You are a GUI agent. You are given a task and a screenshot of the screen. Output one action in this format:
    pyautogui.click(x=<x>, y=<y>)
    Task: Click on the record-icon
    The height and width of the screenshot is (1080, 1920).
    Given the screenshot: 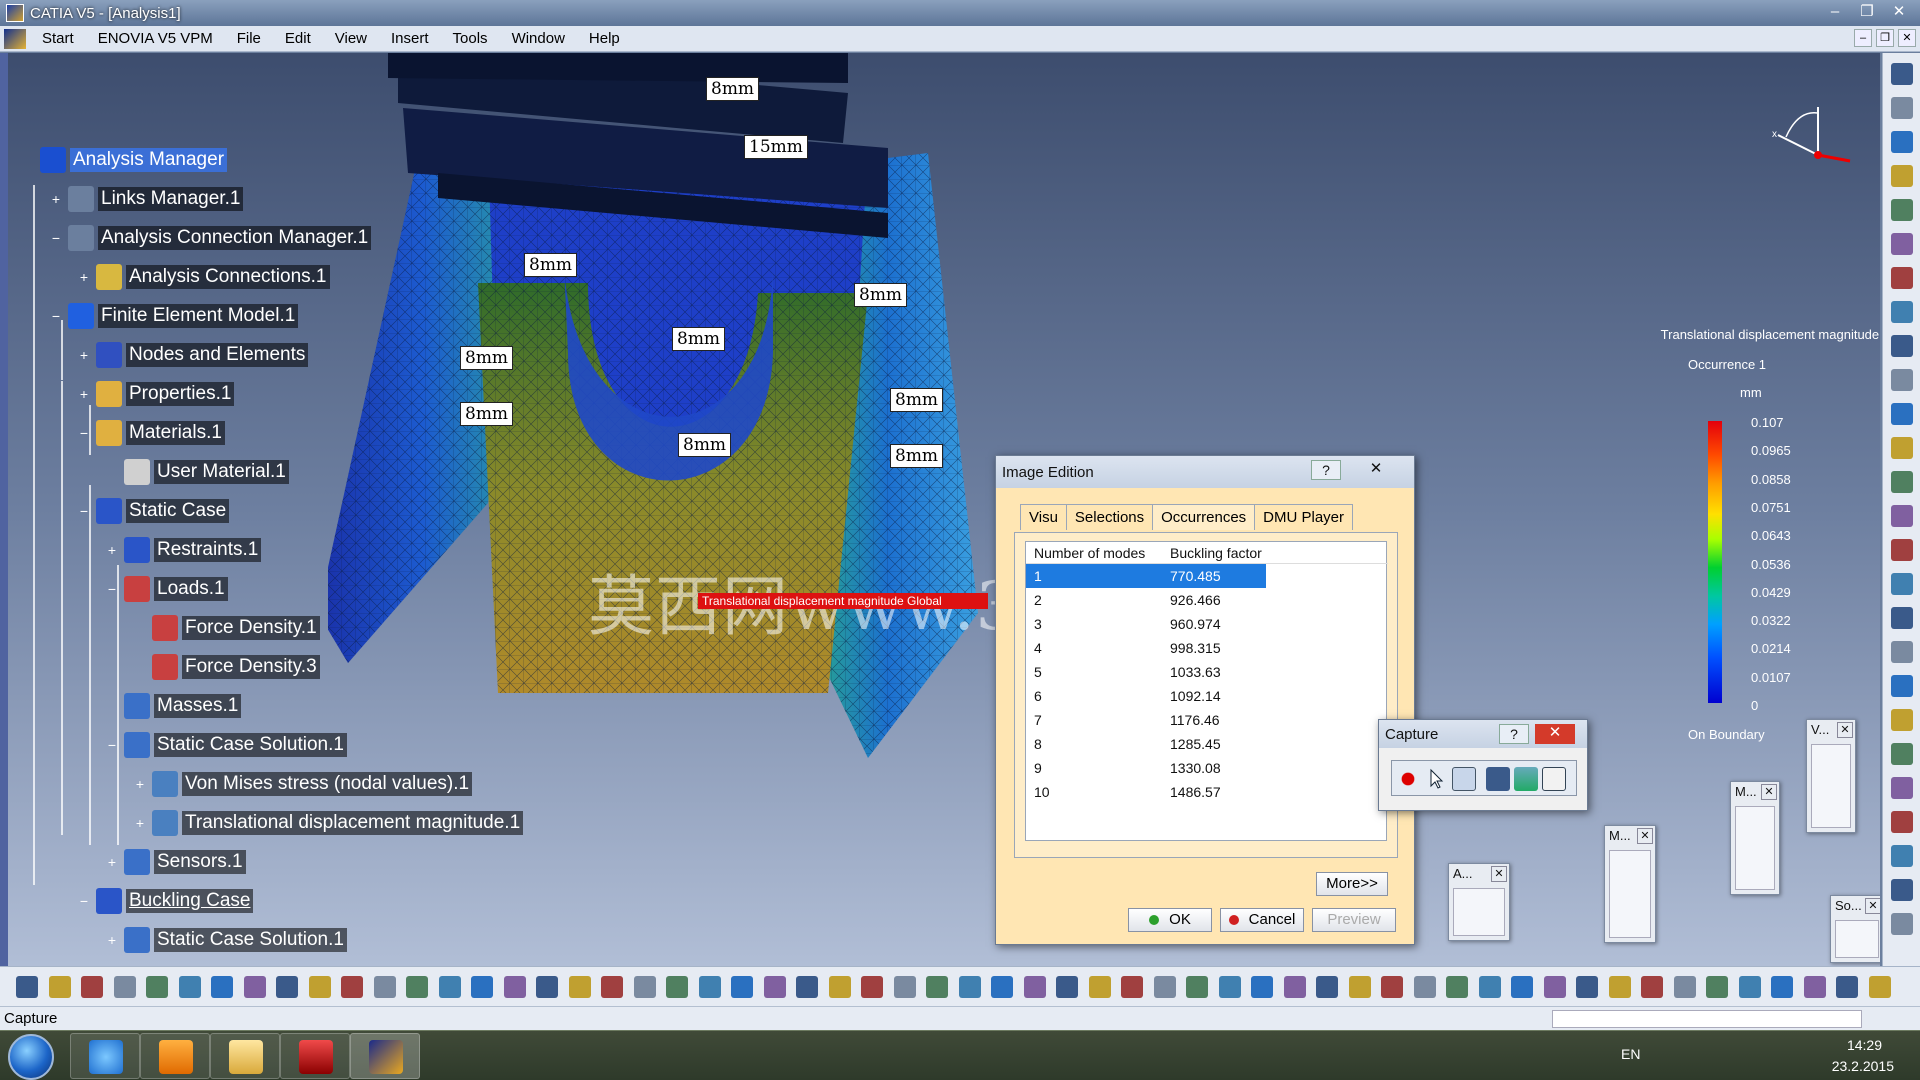 What is the action you would take?
    pyautogui.click(x=1408, y=779)
    